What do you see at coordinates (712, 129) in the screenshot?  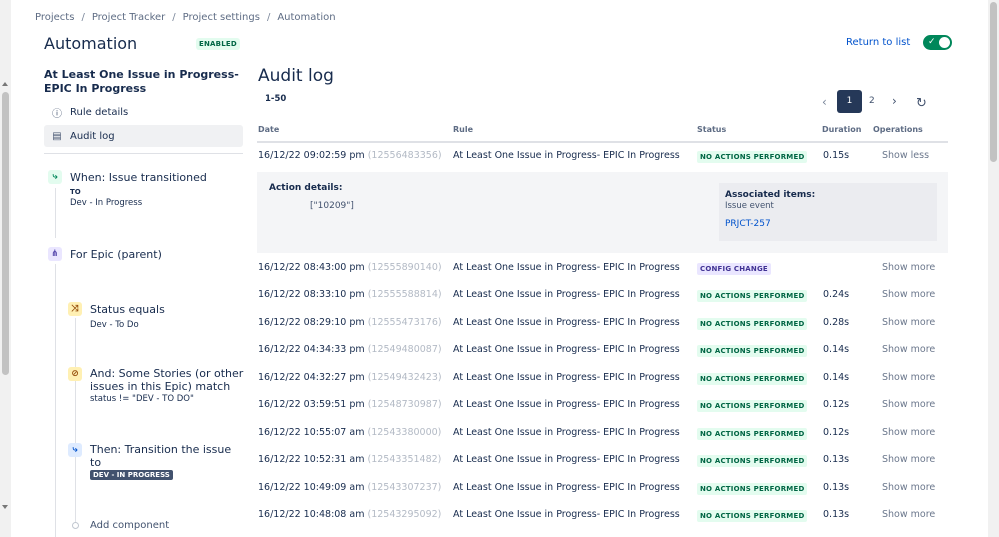 I see `column-header-status: Status` at bounding box center [712, 129].